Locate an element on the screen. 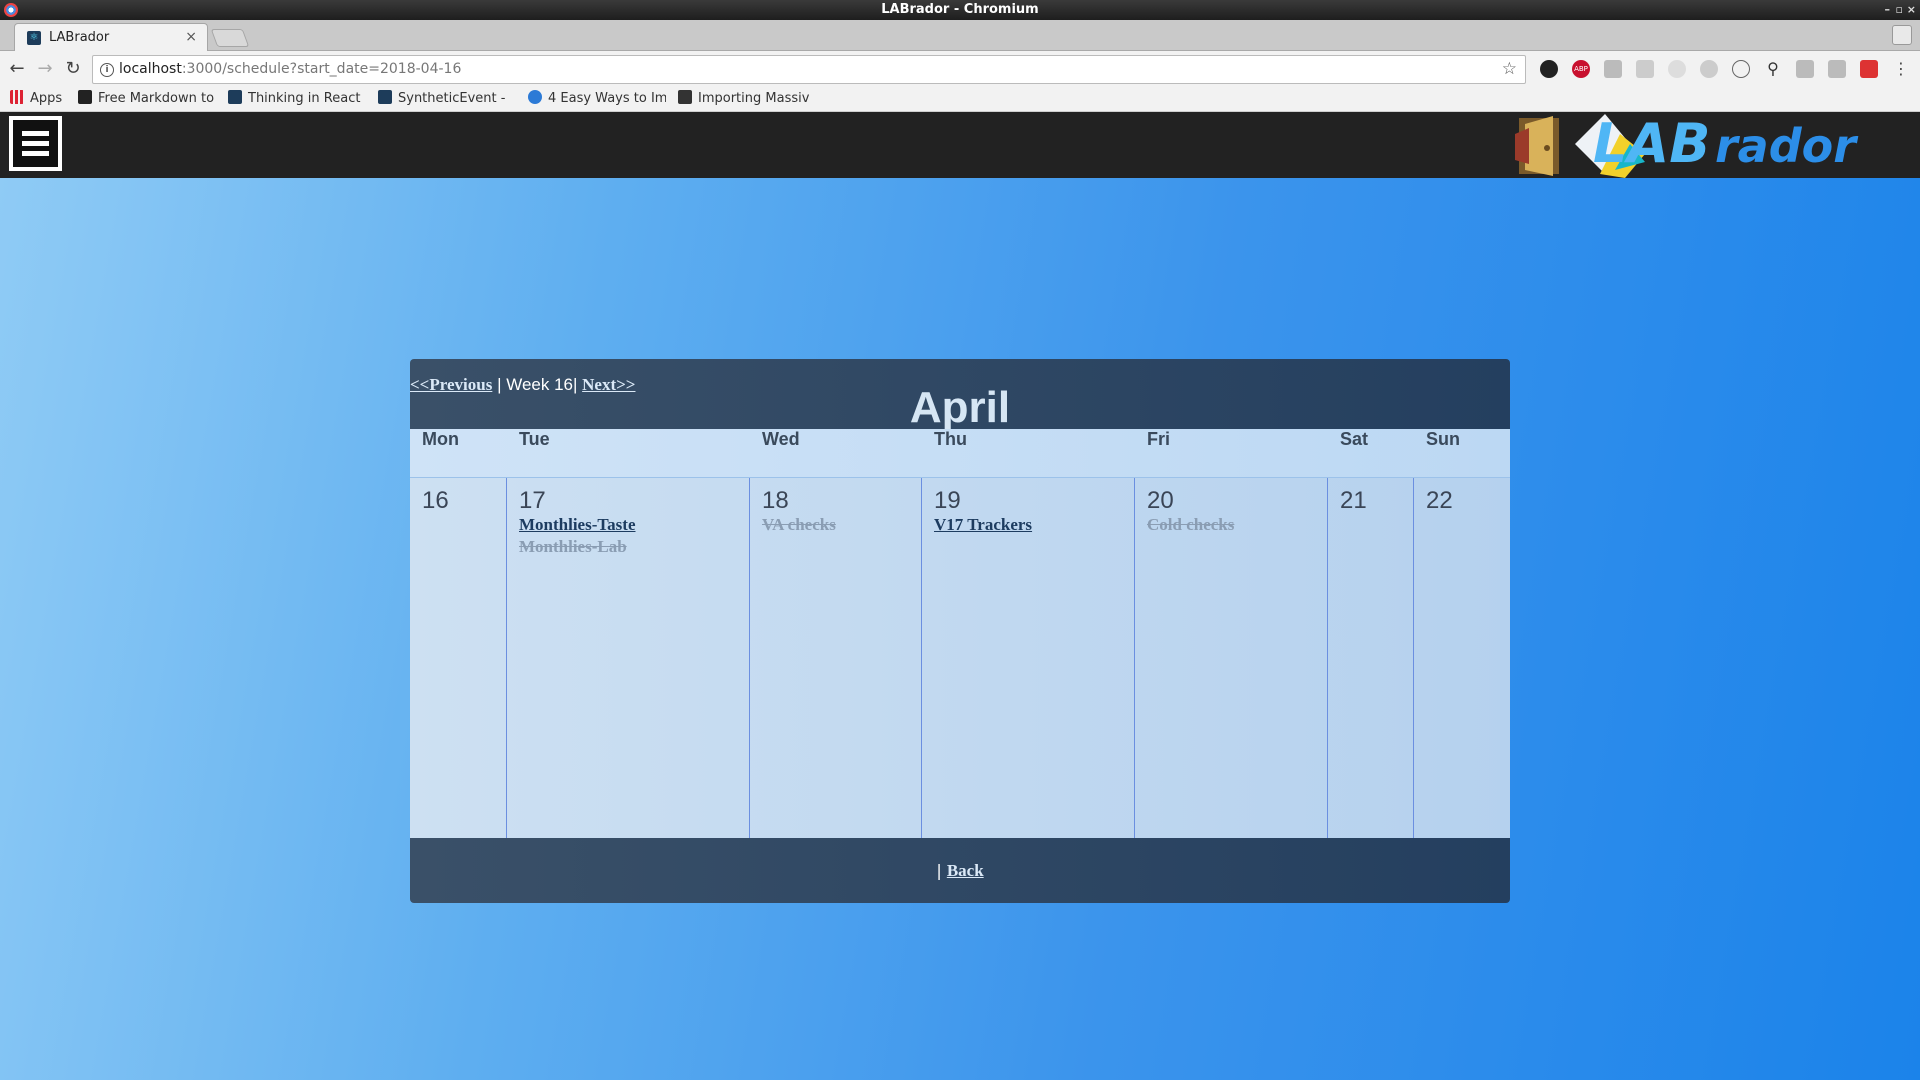 The height and width of the screenshot is (1080, 1920). extension-square-icon is located at coordinates (1645, 69).